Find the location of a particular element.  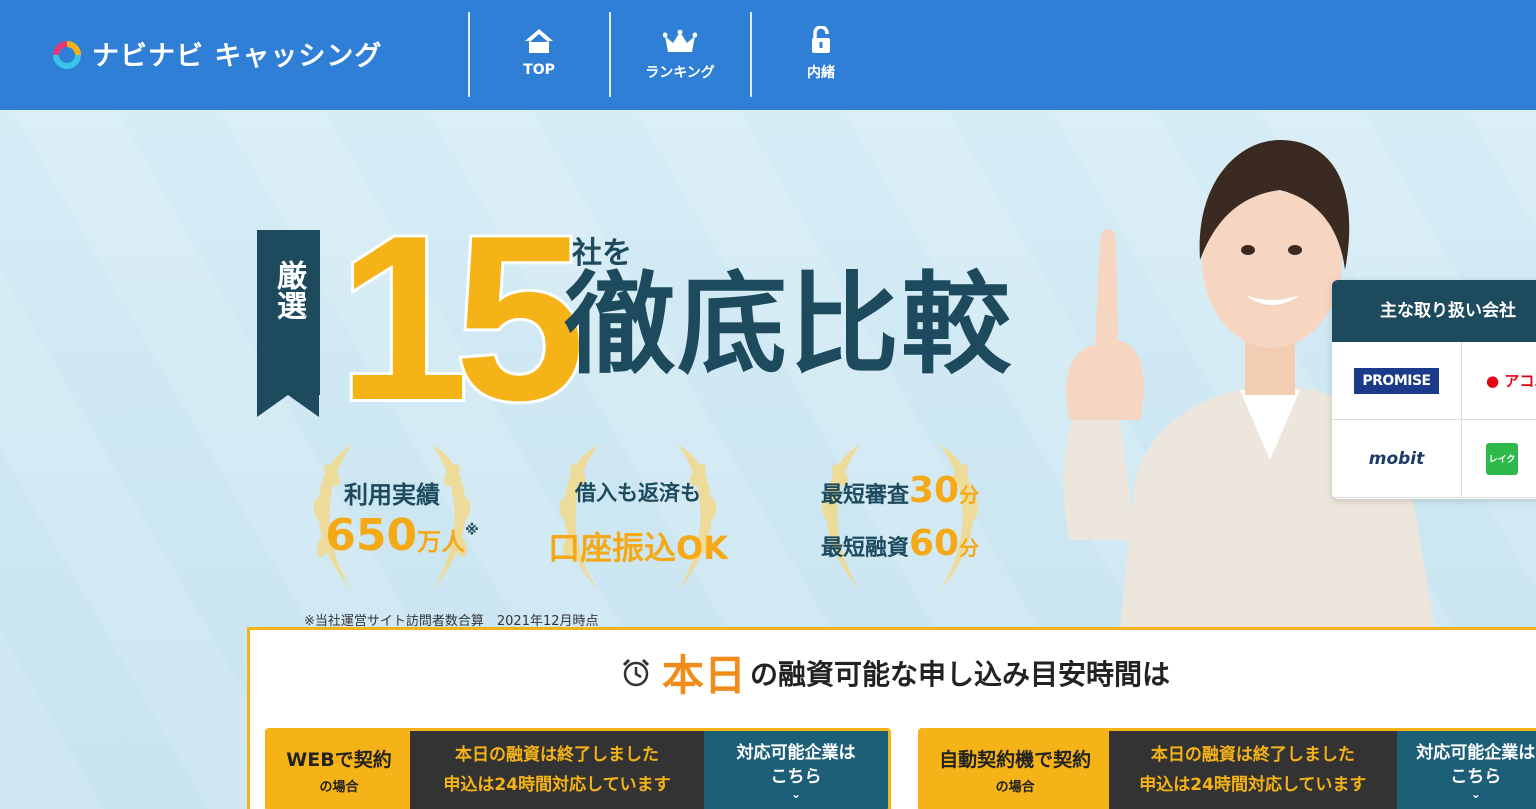

company-logo-acom: ● アコム is located at coordinates (1499, 381).